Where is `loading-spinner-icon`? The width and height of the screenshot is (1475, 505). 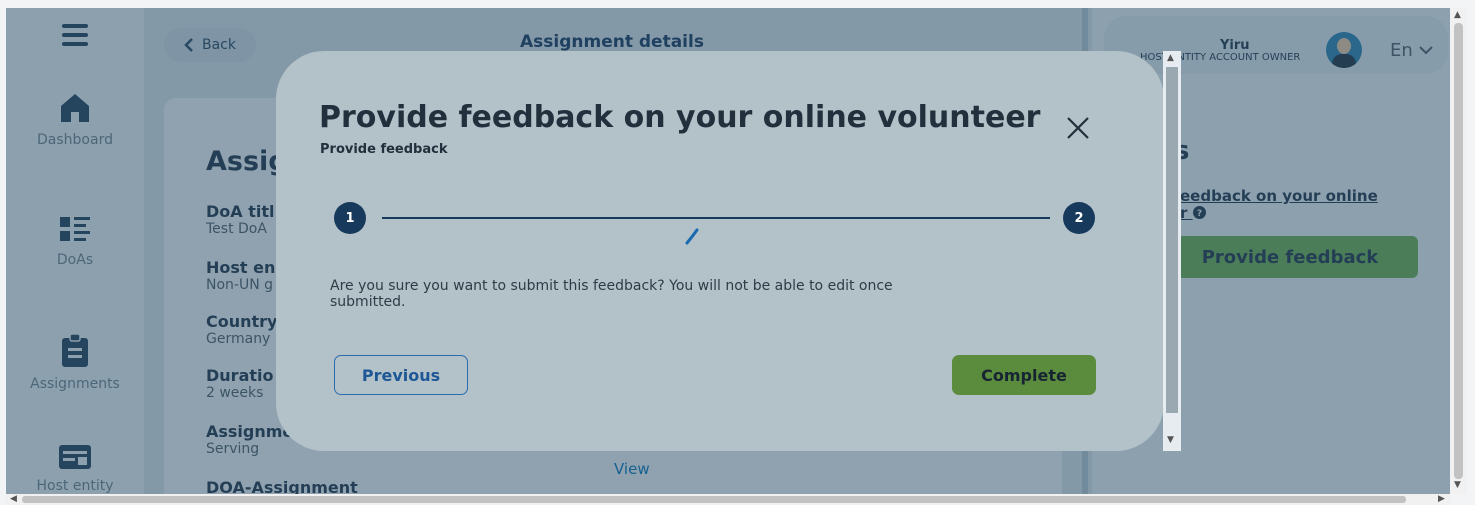
loading-spinner-icon is located at coordinates (692, 236).